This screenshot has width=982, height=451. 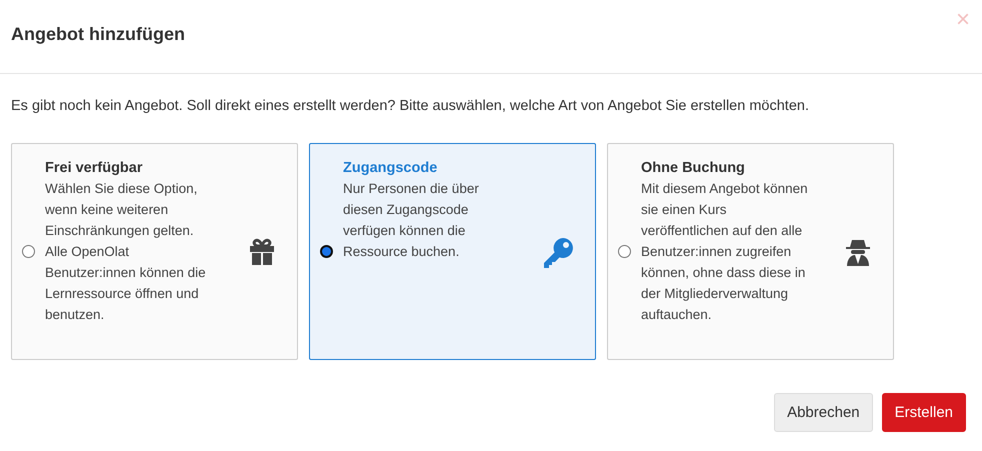 I want to click on key-icon, so click(x=559, y=252).